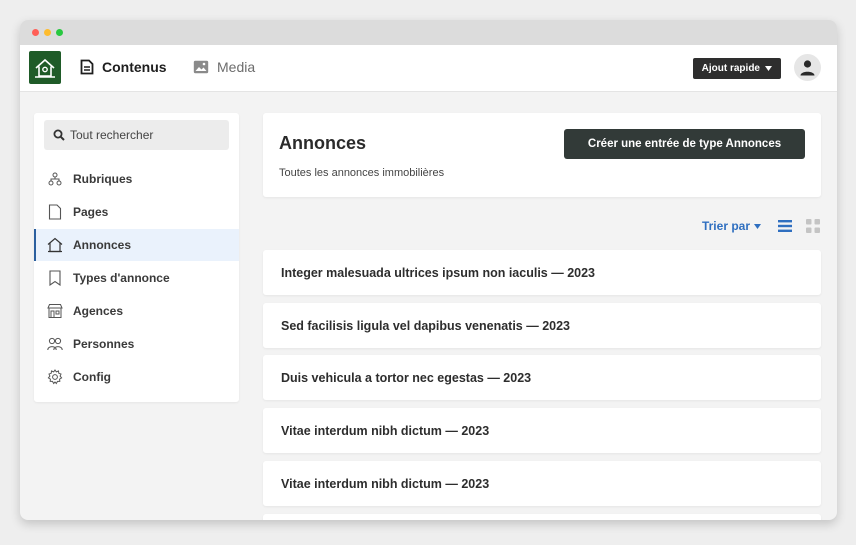  I want to click on sidebar-item-types-annonce: Types d'annonce, so click(136, 278).